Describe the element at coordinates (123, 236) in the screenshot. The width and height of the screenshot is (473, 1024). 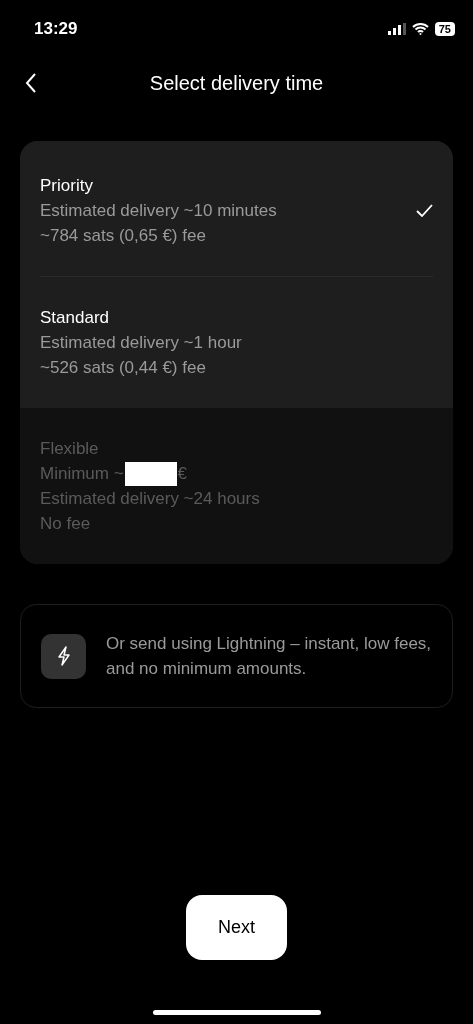
I see `option-detail: ~784 sats (0,65 €) fee` at that location.